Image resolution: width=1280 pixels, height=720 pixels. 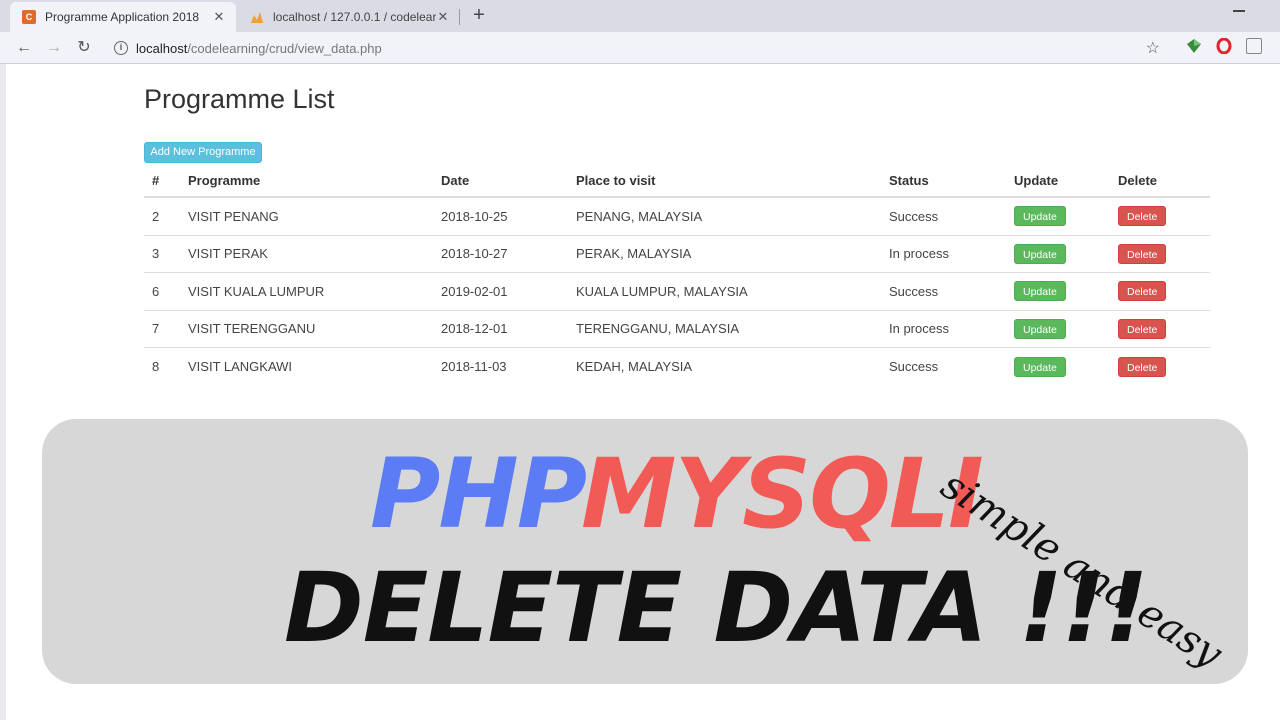 What do you see at coordinates (156, 329) in the screenshot?
I see `row-id: 7` at bounding box center [156, 329].